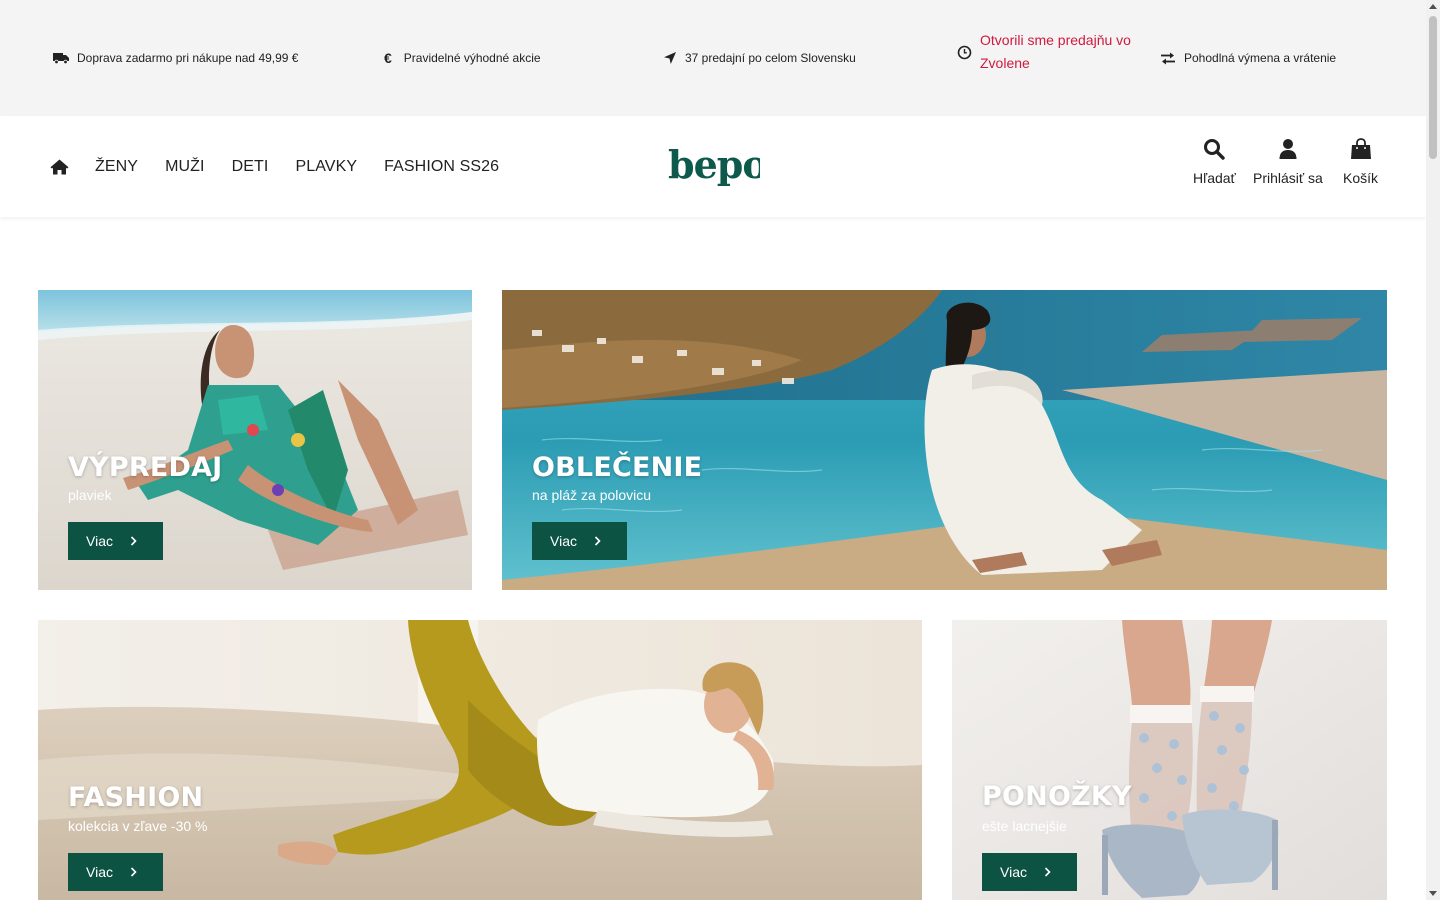  I want to click on page-scrollbar, so click(1433, 450).